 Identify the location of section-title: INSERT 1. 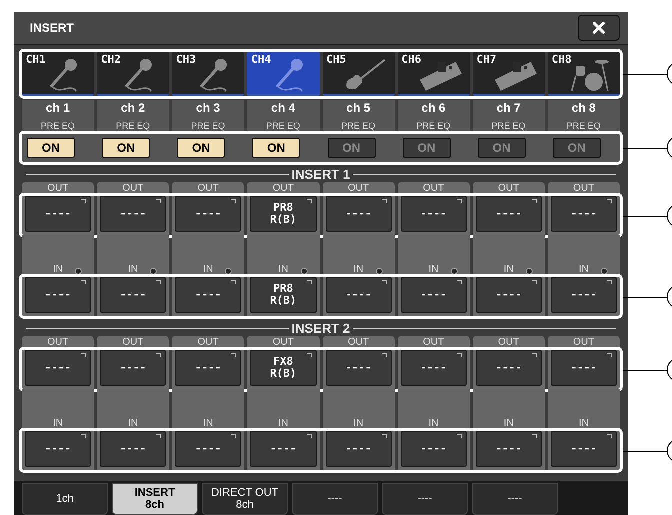
(321, 174).